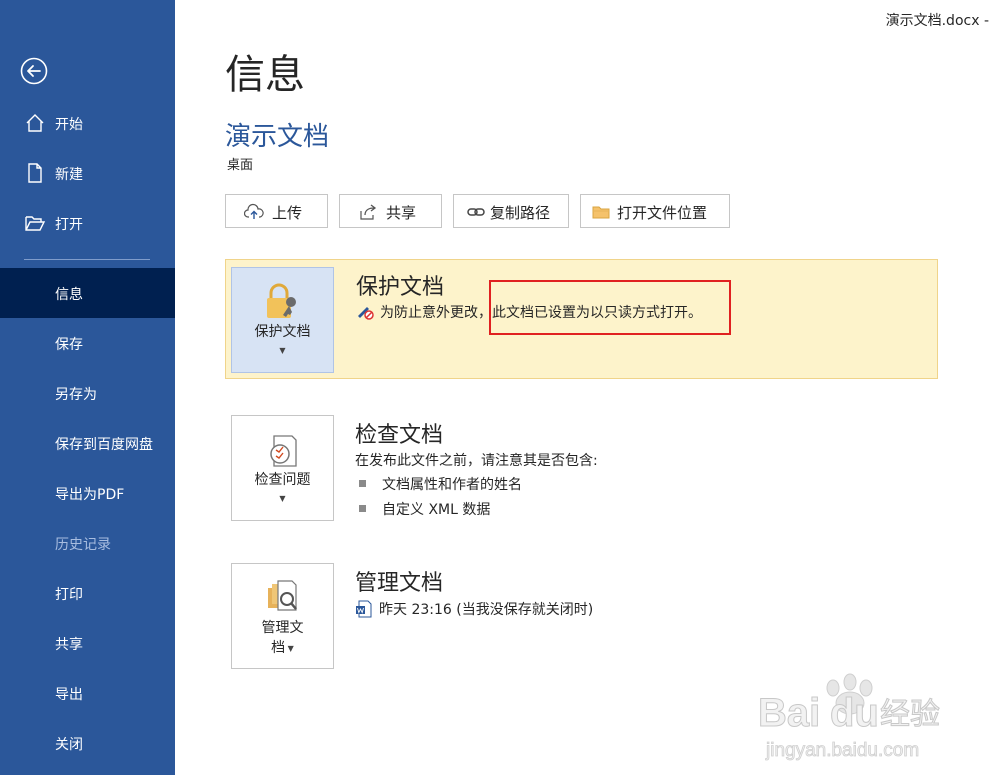 The height and width of the screenshot is (779, 989). I want to click on manage-tile-label: 管理文 档 ▼, so click(282, 638).